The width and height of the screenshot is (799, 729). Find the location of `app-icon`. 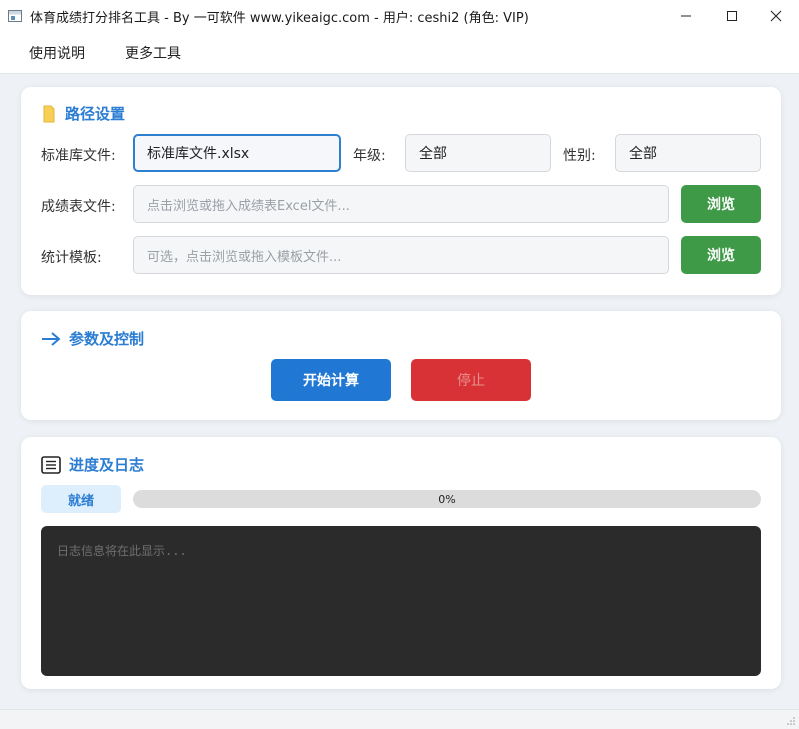

app-icon is located at coordinates (15, 16).